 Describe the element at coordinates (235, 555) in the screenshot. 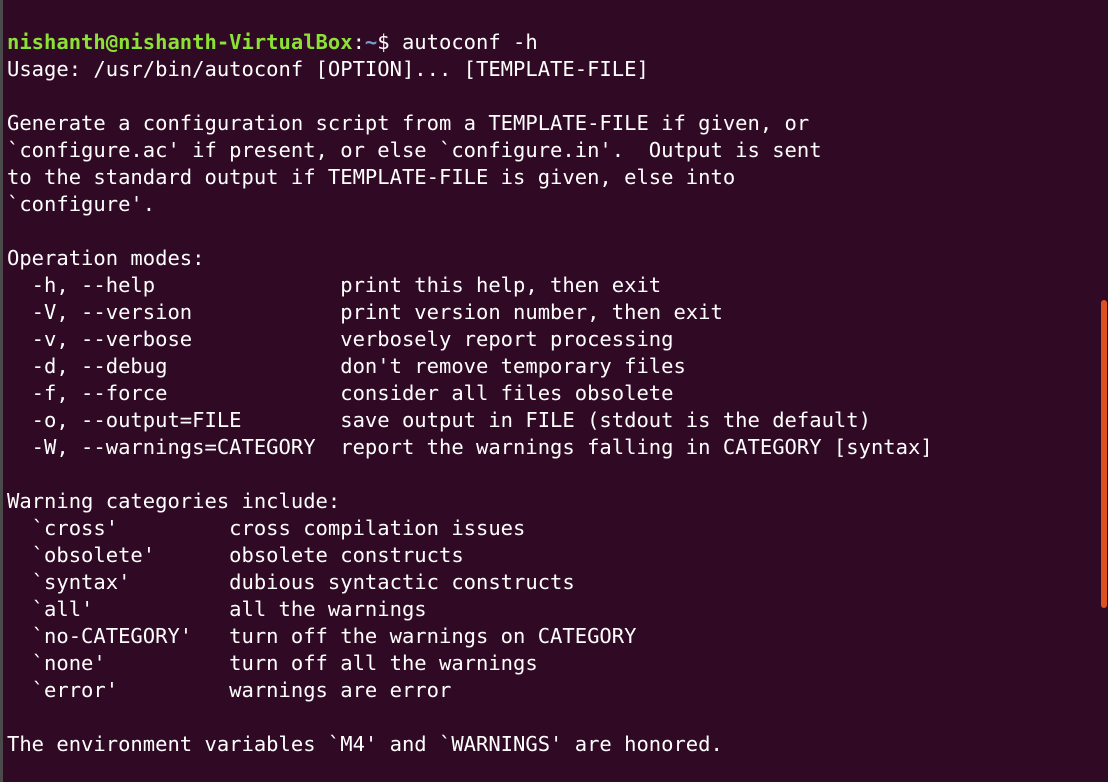

I see `output-line: `obsolete' obsolete constructs` at that location.